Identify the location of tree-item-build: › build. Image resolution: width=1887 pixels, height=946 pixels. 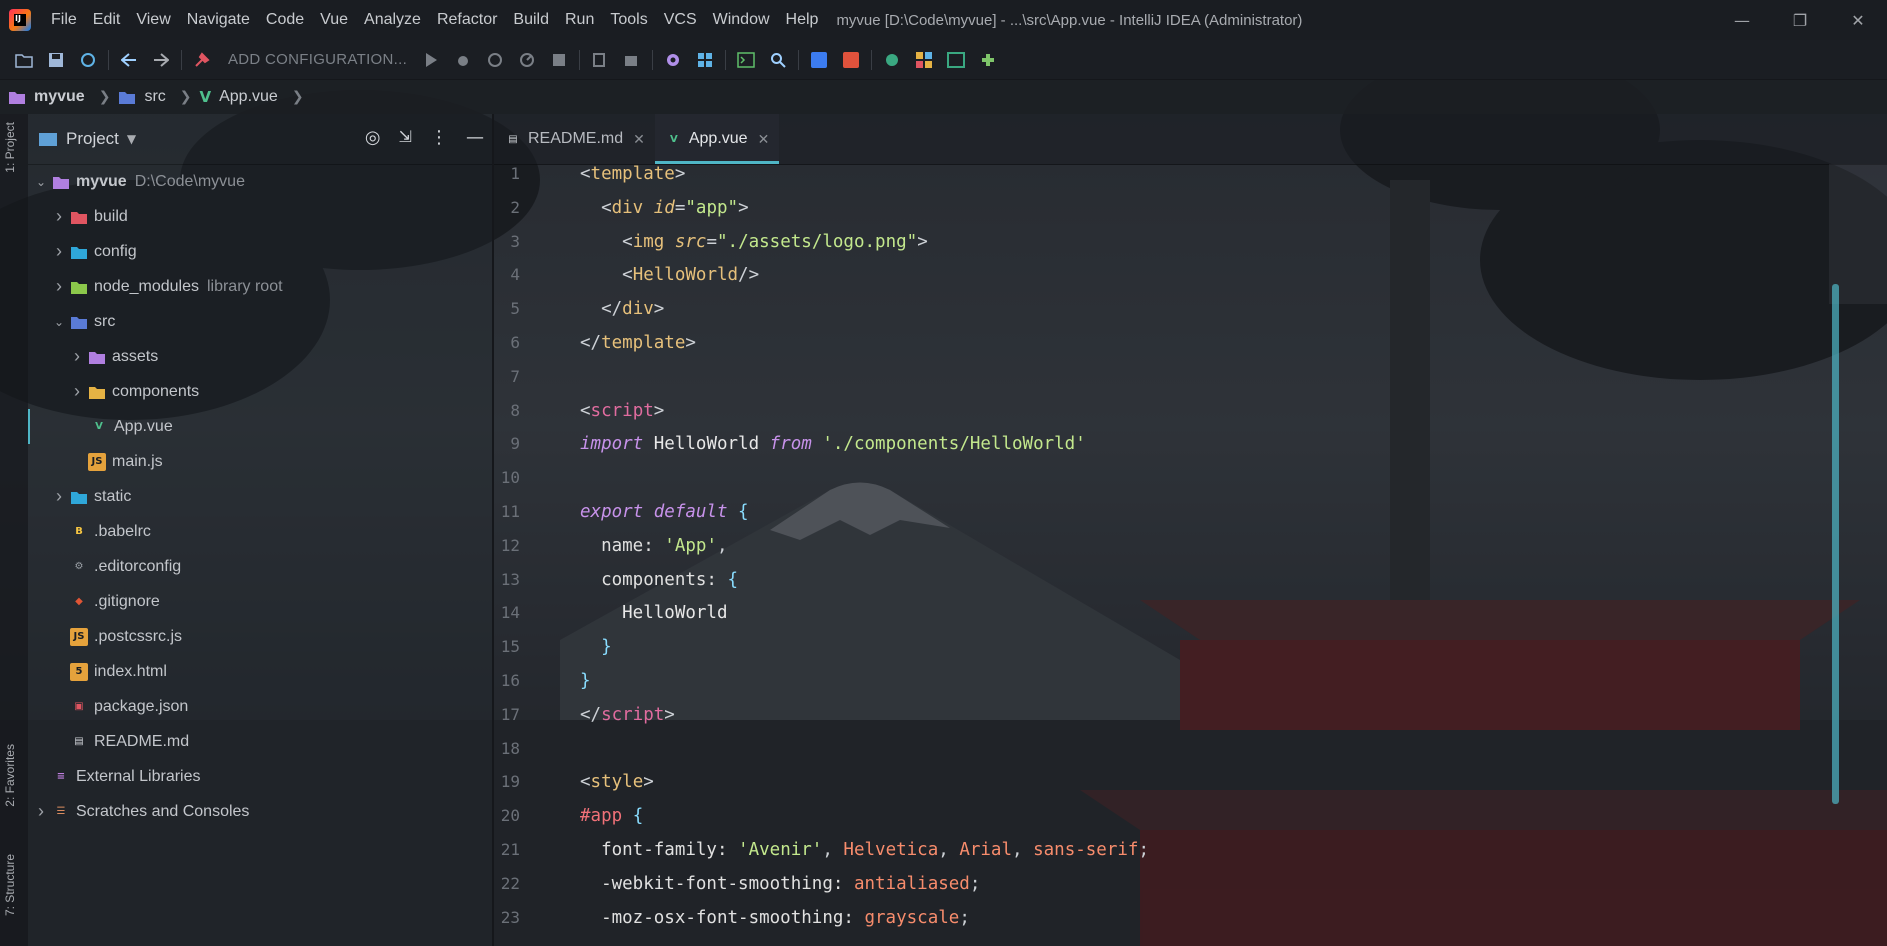
(260, 216).